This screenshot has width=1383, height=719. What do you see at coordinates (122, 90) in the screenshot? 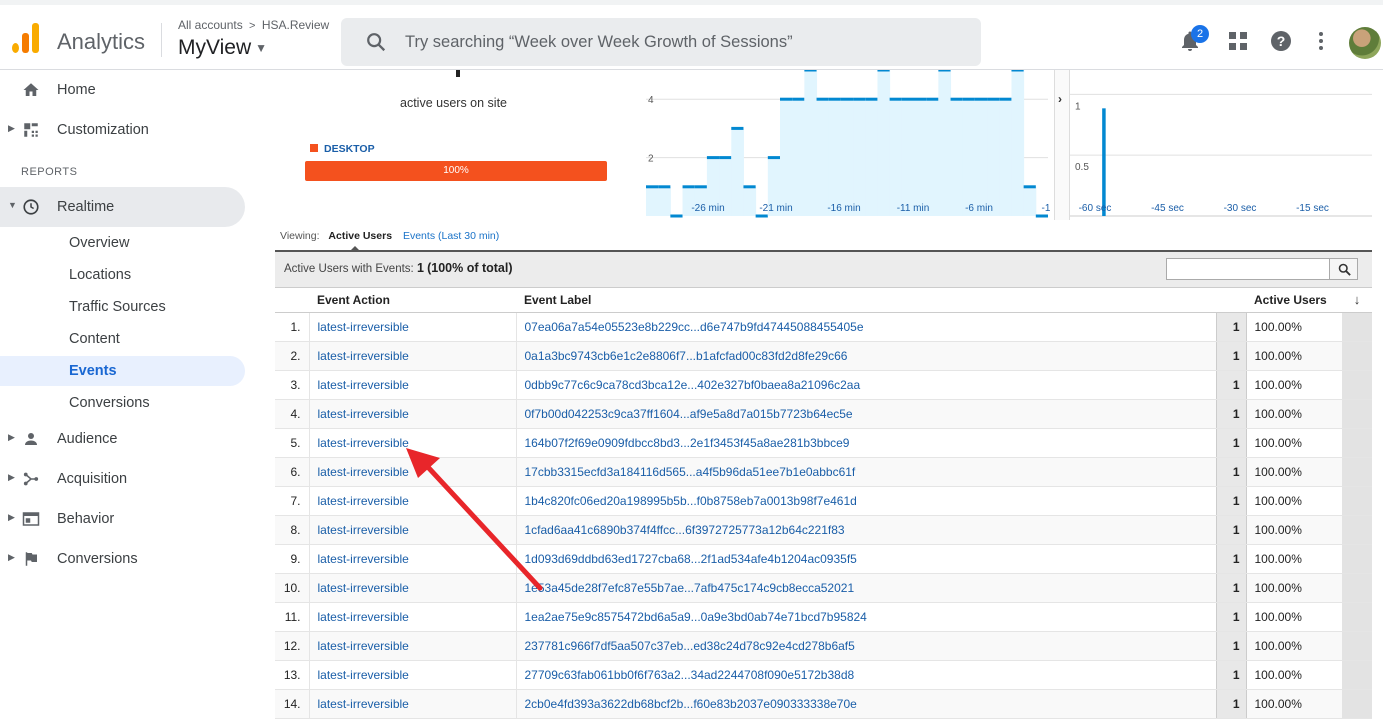
I see `sidebar-item-home: Home` at bounding box center [122, 90].